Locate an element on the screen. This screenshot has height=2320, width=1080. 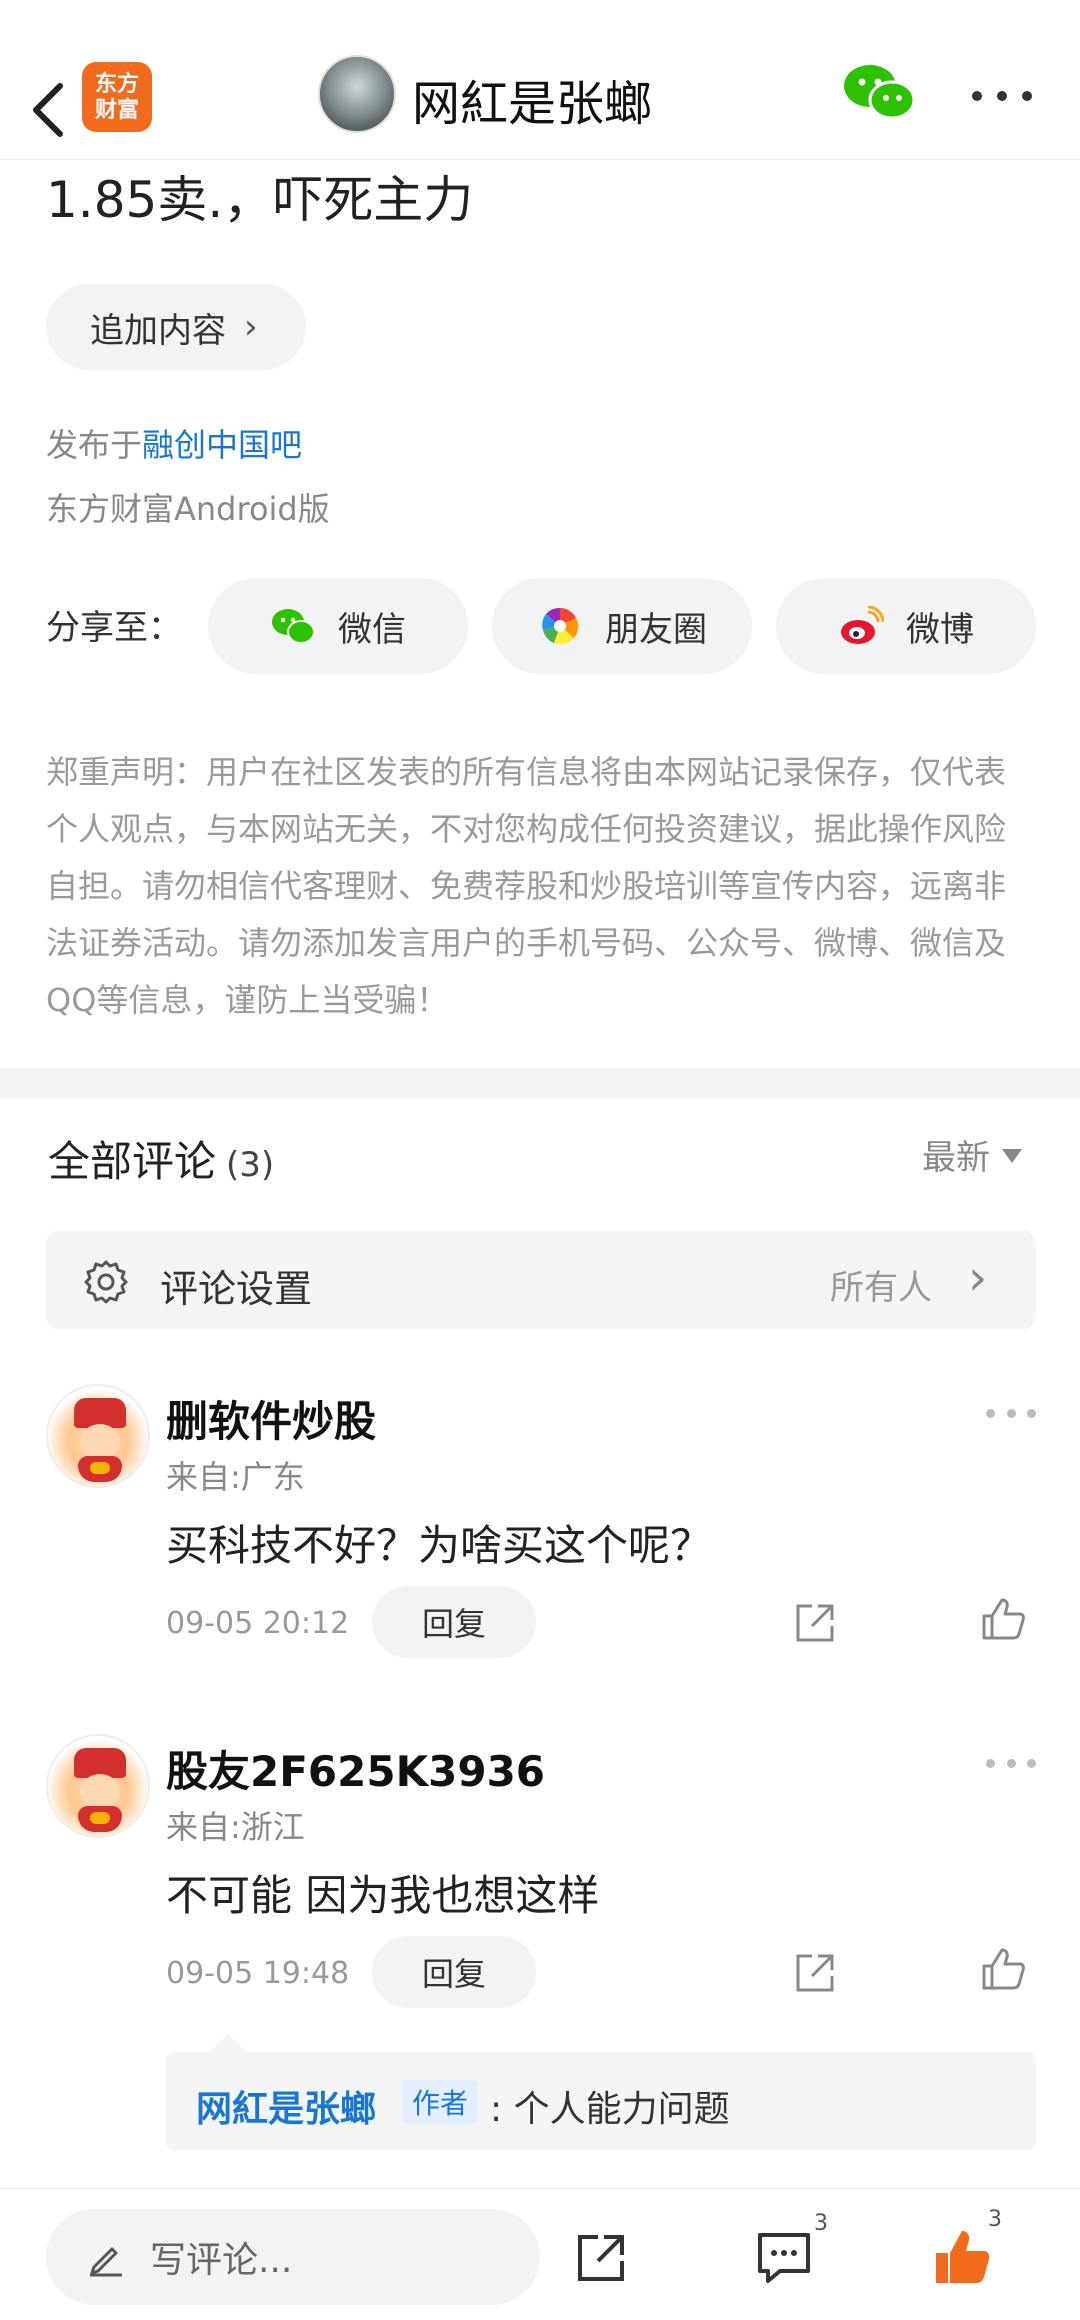
bottom-bar: 写评论... 3 3 is located at coordinates (540, 2254).